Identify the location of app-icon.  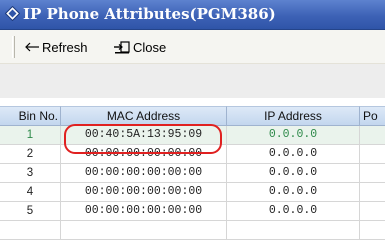
(12, 13).